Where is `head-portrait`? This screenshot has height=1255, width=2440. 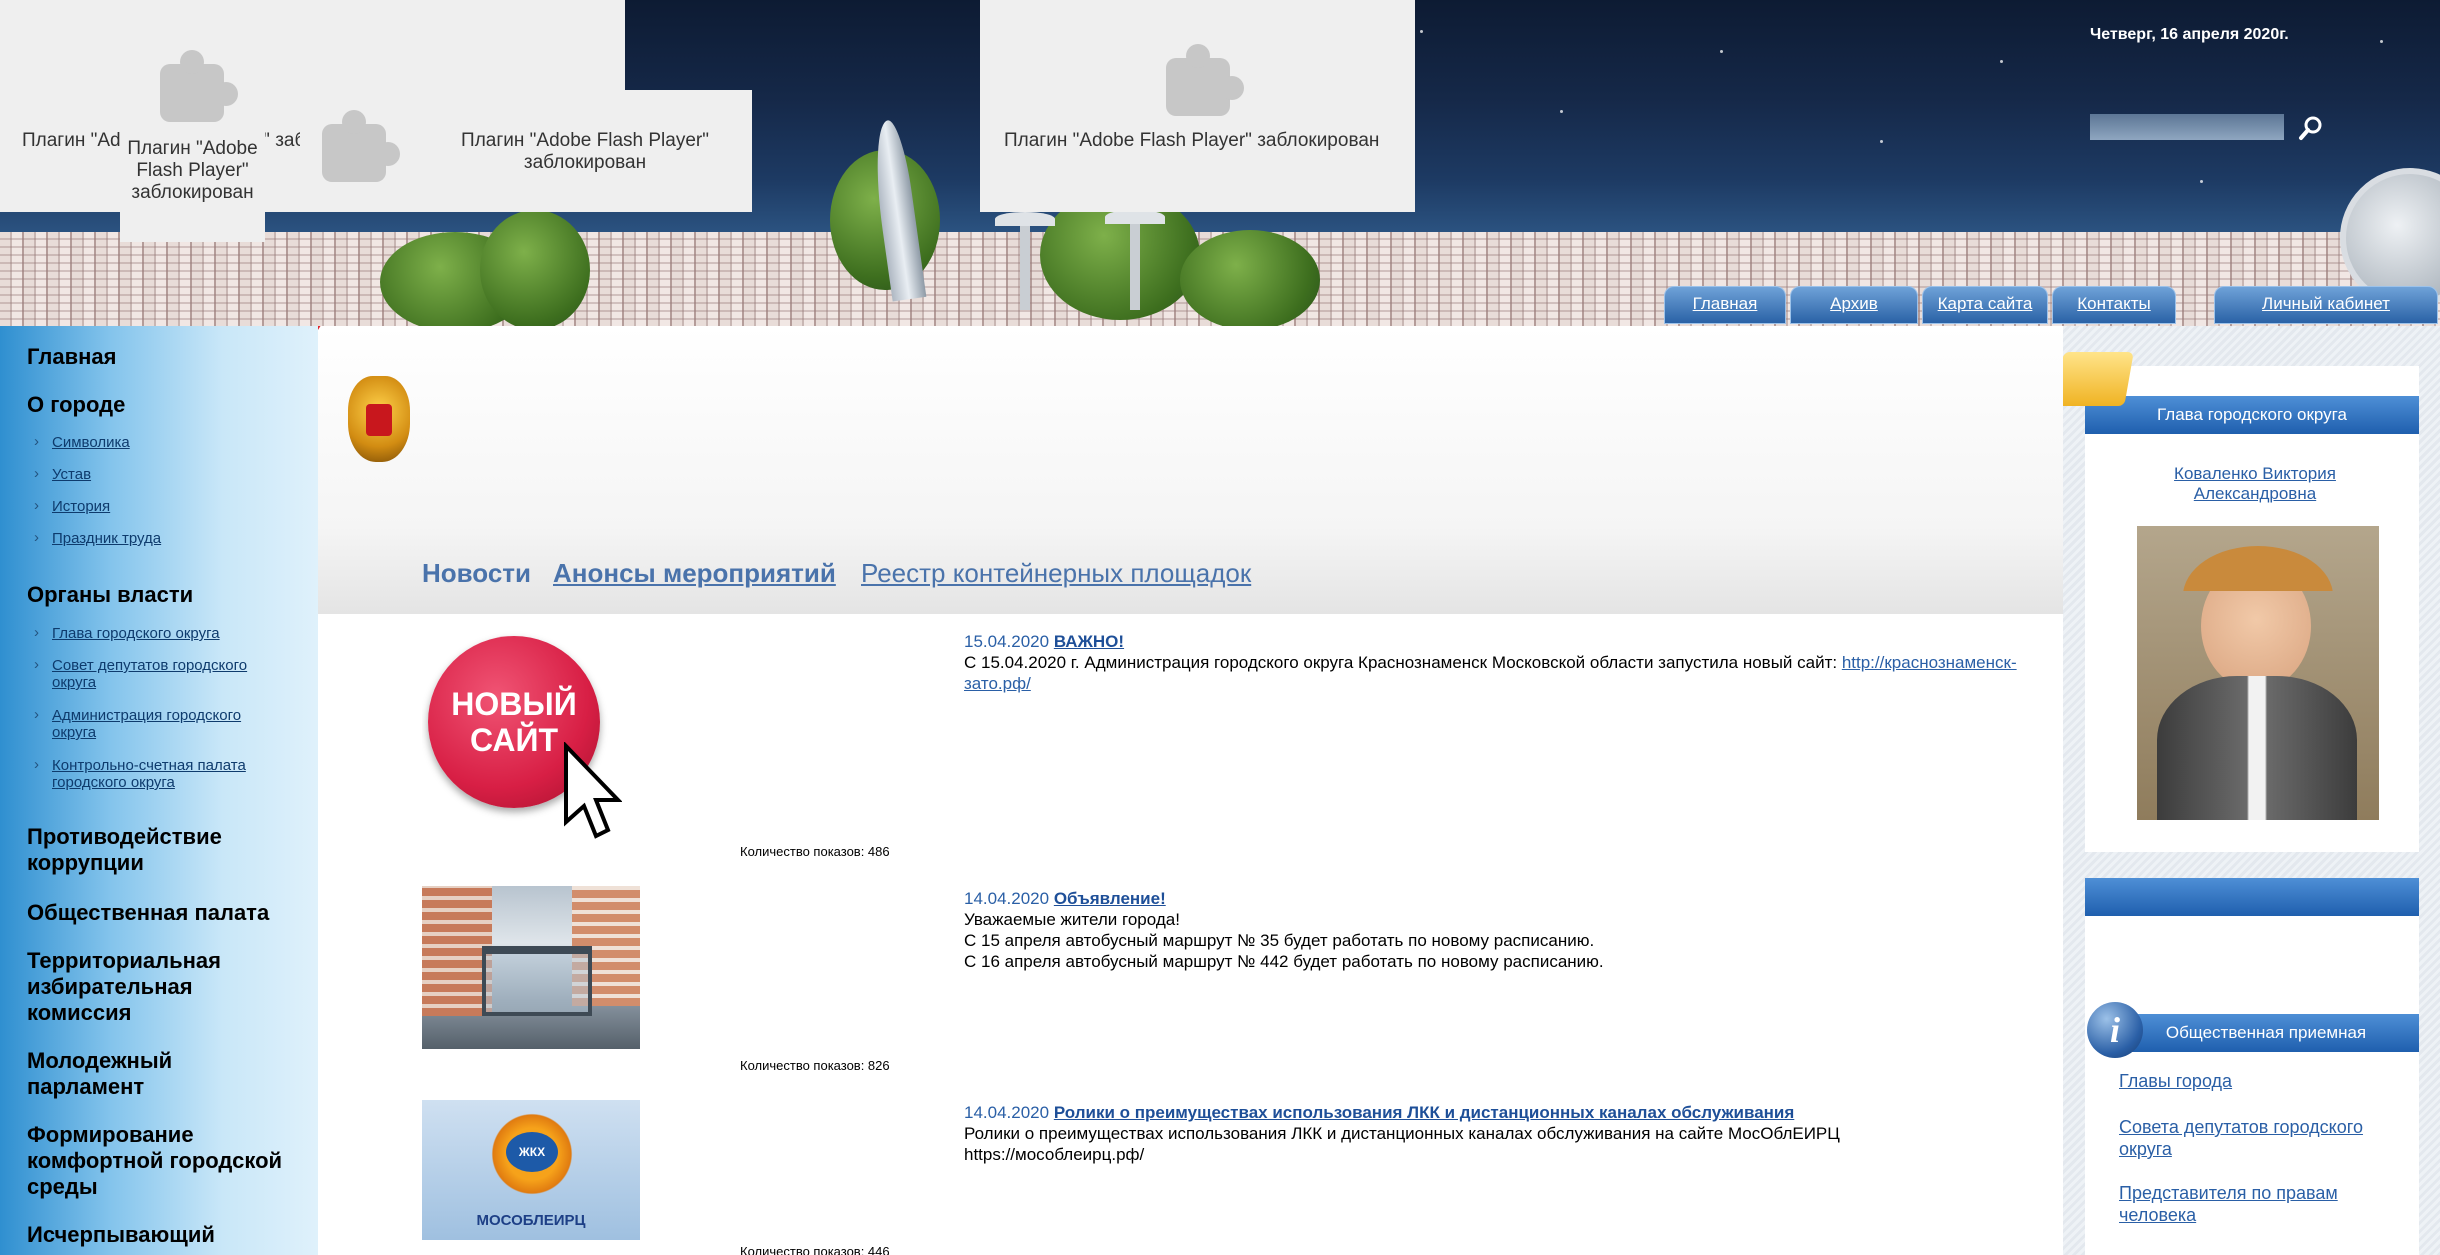
head-portrait is located at coordinates (2258, 673).